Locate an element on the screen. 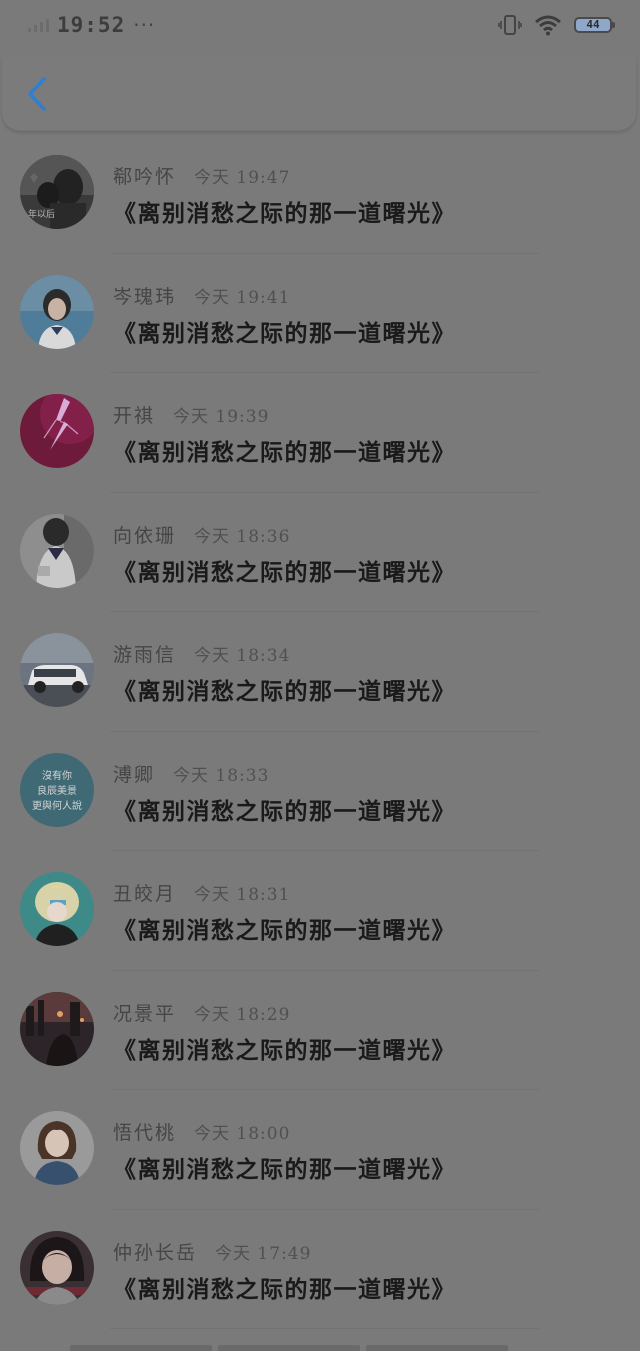  sender-name: 开祺 is located at coordinates (134, 416).